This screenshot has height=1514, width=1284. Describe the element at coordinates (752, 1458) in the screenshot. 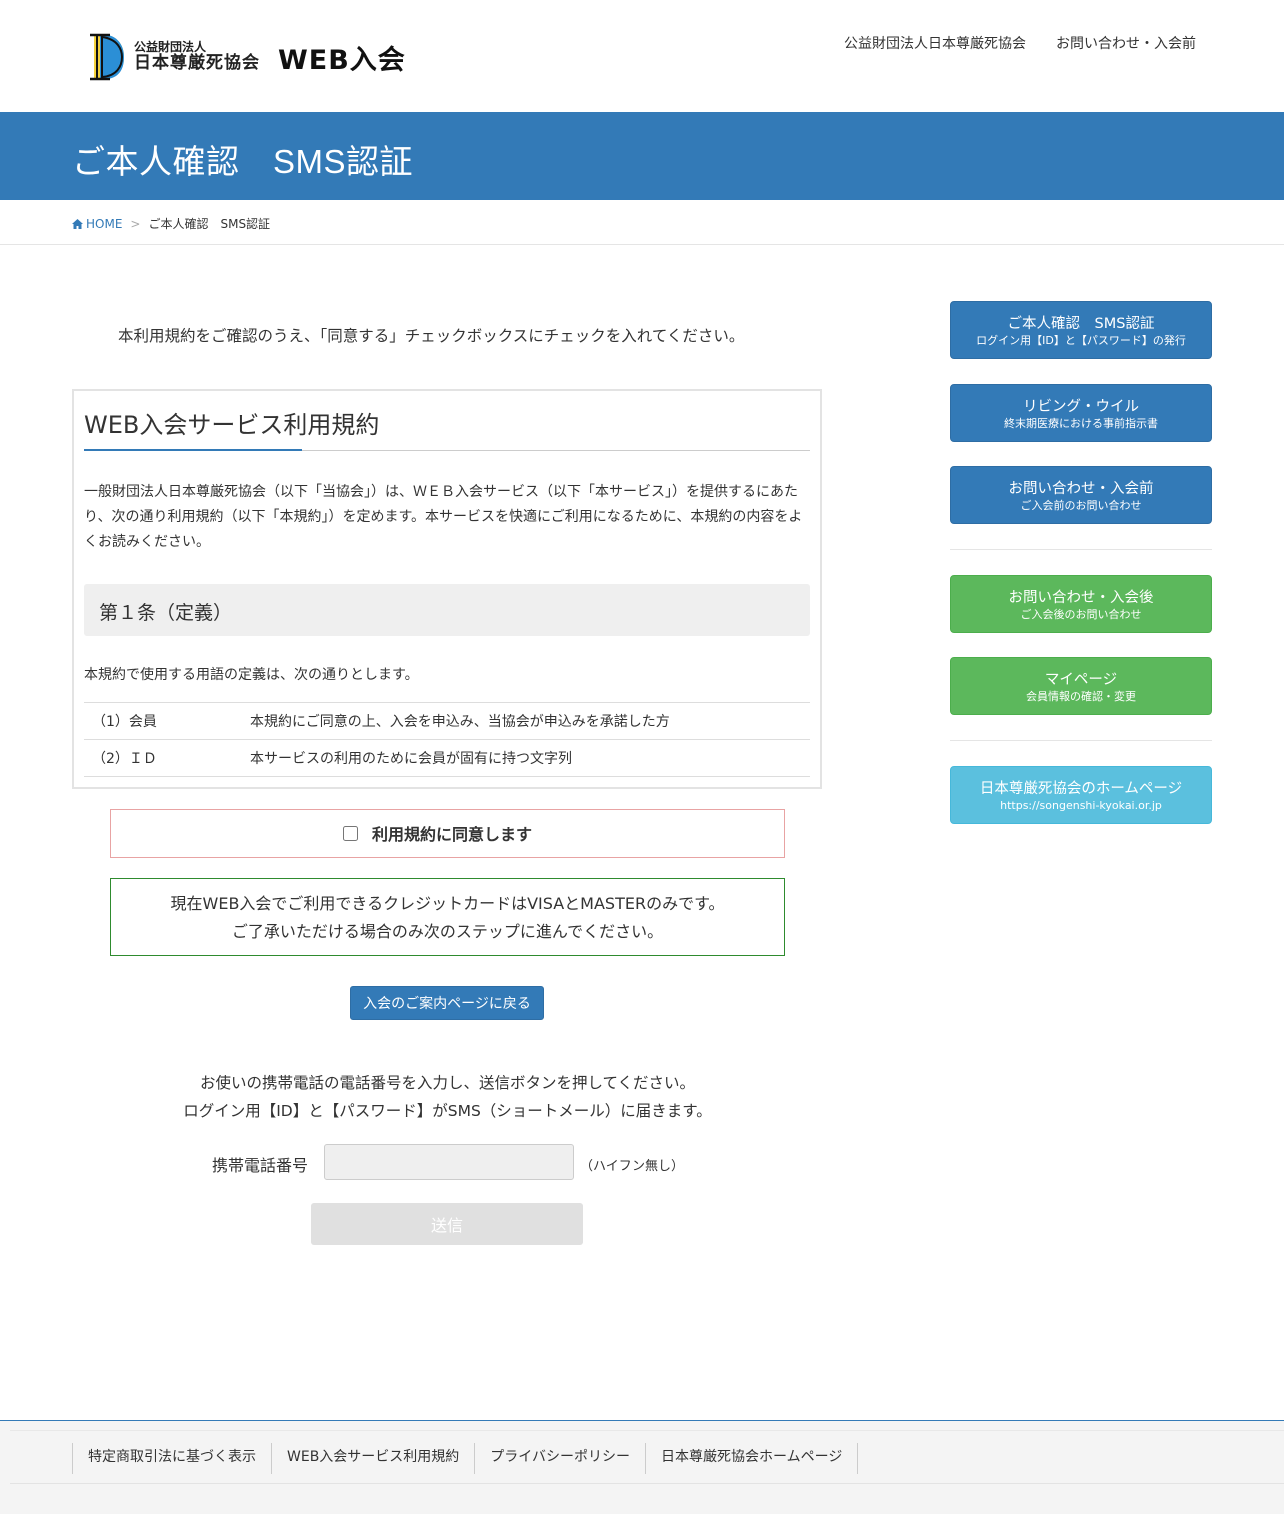

I see `footer-link-homepage: 日本尊厳死協会ホームページ` at that location.